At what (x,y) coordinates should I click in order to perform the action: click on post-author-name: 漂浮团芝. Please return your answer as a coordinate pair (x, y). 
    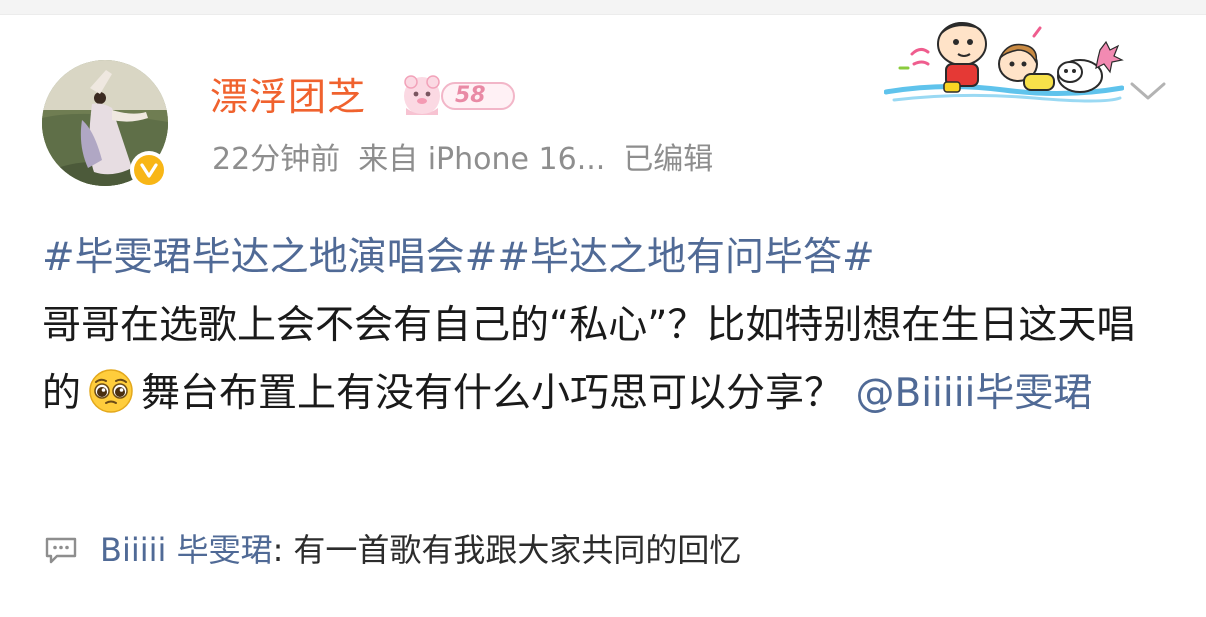
    Looking at the image, I should click on (288, 97).